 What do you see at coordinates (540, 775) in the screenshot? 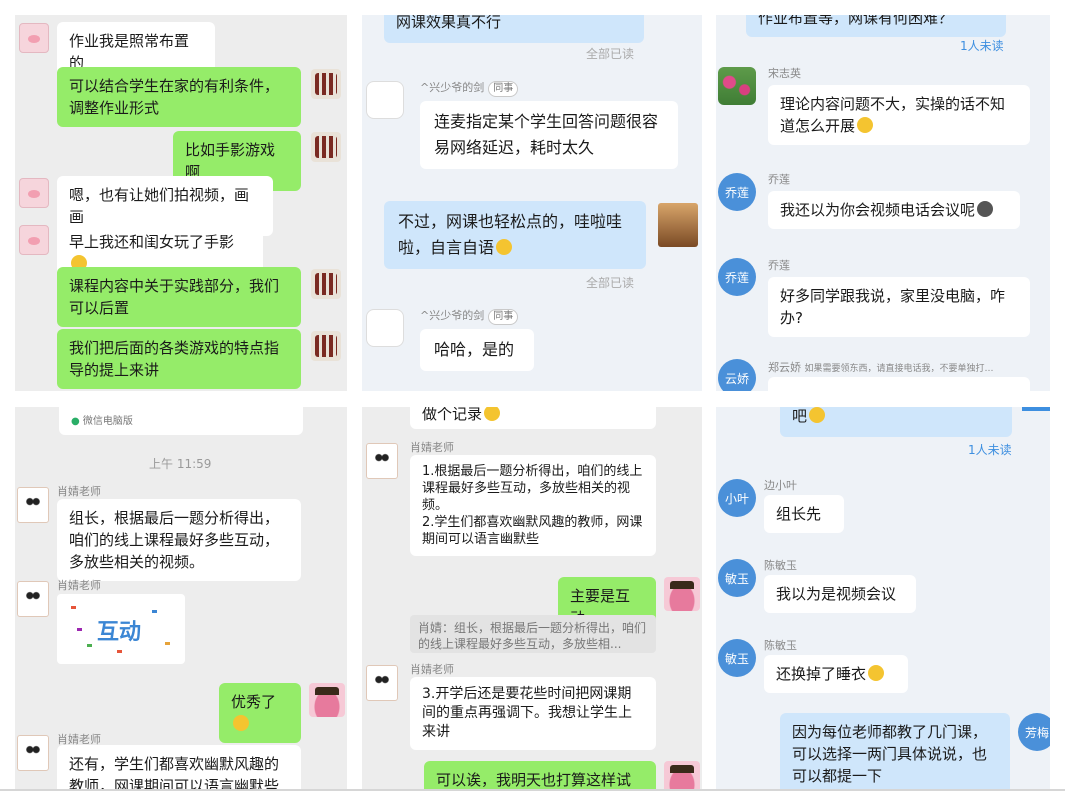
I see `message-bubble: 可以诶，我明天也打算这样试下` at bounding box center [540, 775].